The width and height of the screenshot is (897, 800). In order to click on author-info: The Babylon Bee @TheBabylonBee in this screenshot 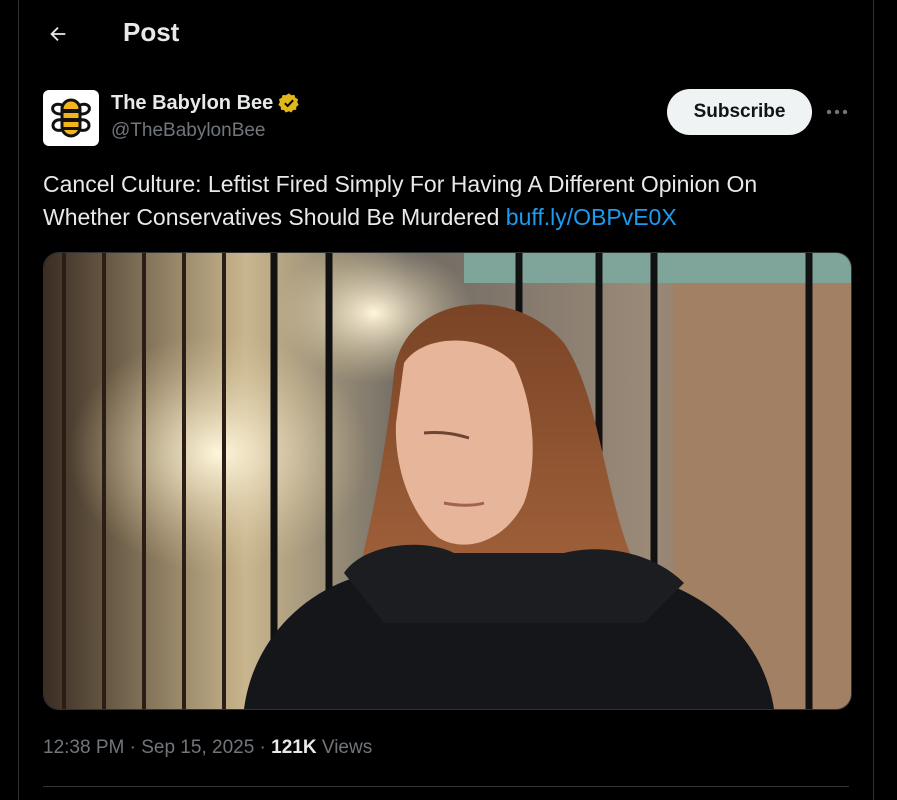, I will do `click(205, 116)`.